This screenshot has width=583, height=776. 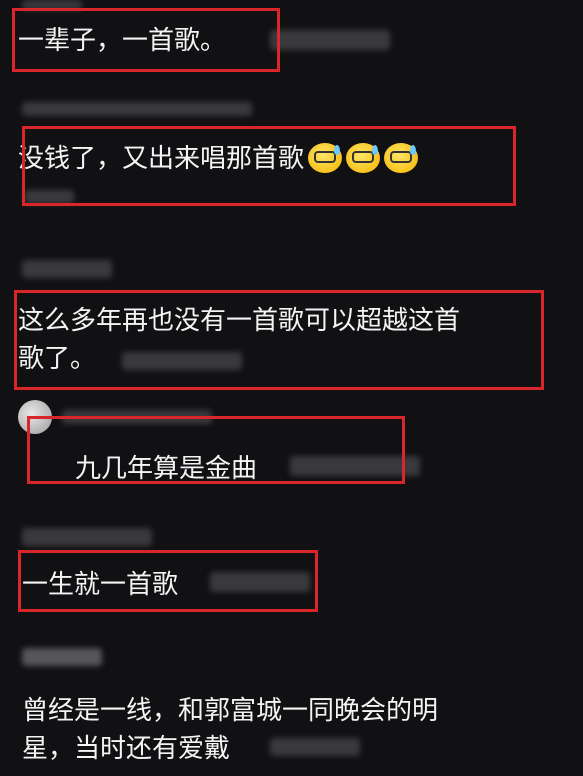 I want to click on comment-line: 曾经是一线，和郭富城一同晚会的明, so click(x=230, y=711).